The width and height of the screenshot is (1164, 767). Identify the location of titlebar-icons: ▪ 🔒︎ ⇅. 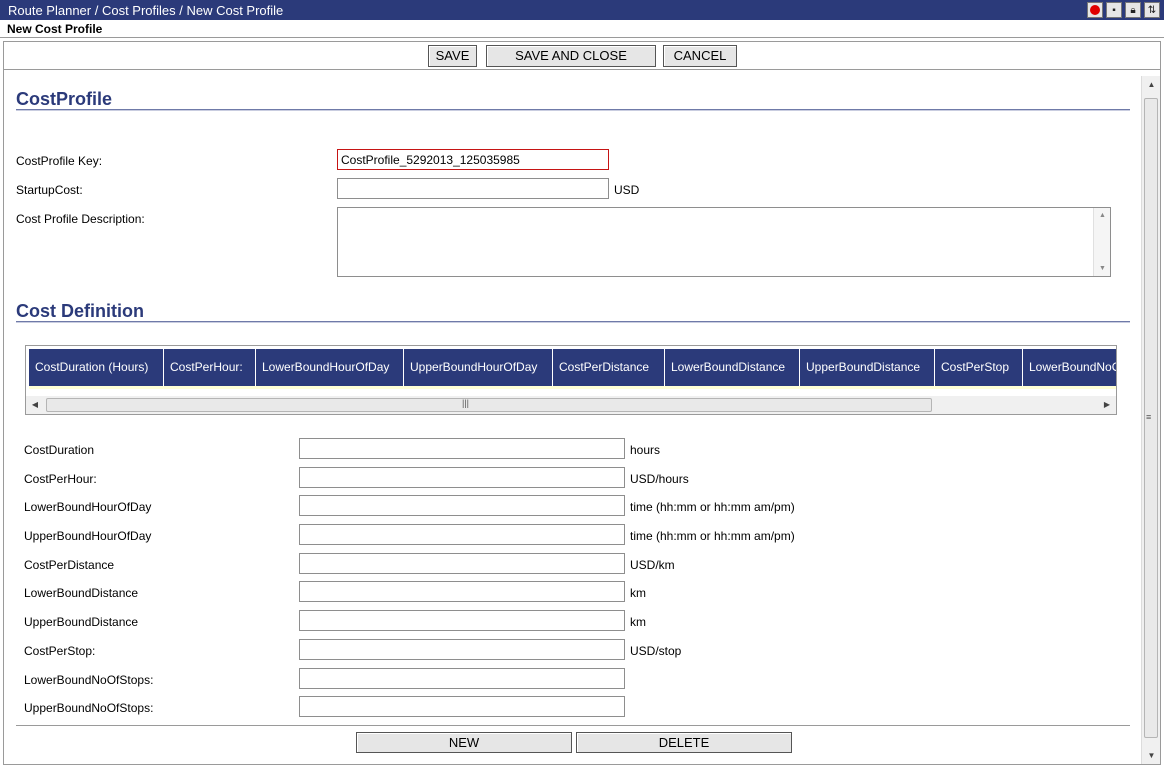
(1123, 10).